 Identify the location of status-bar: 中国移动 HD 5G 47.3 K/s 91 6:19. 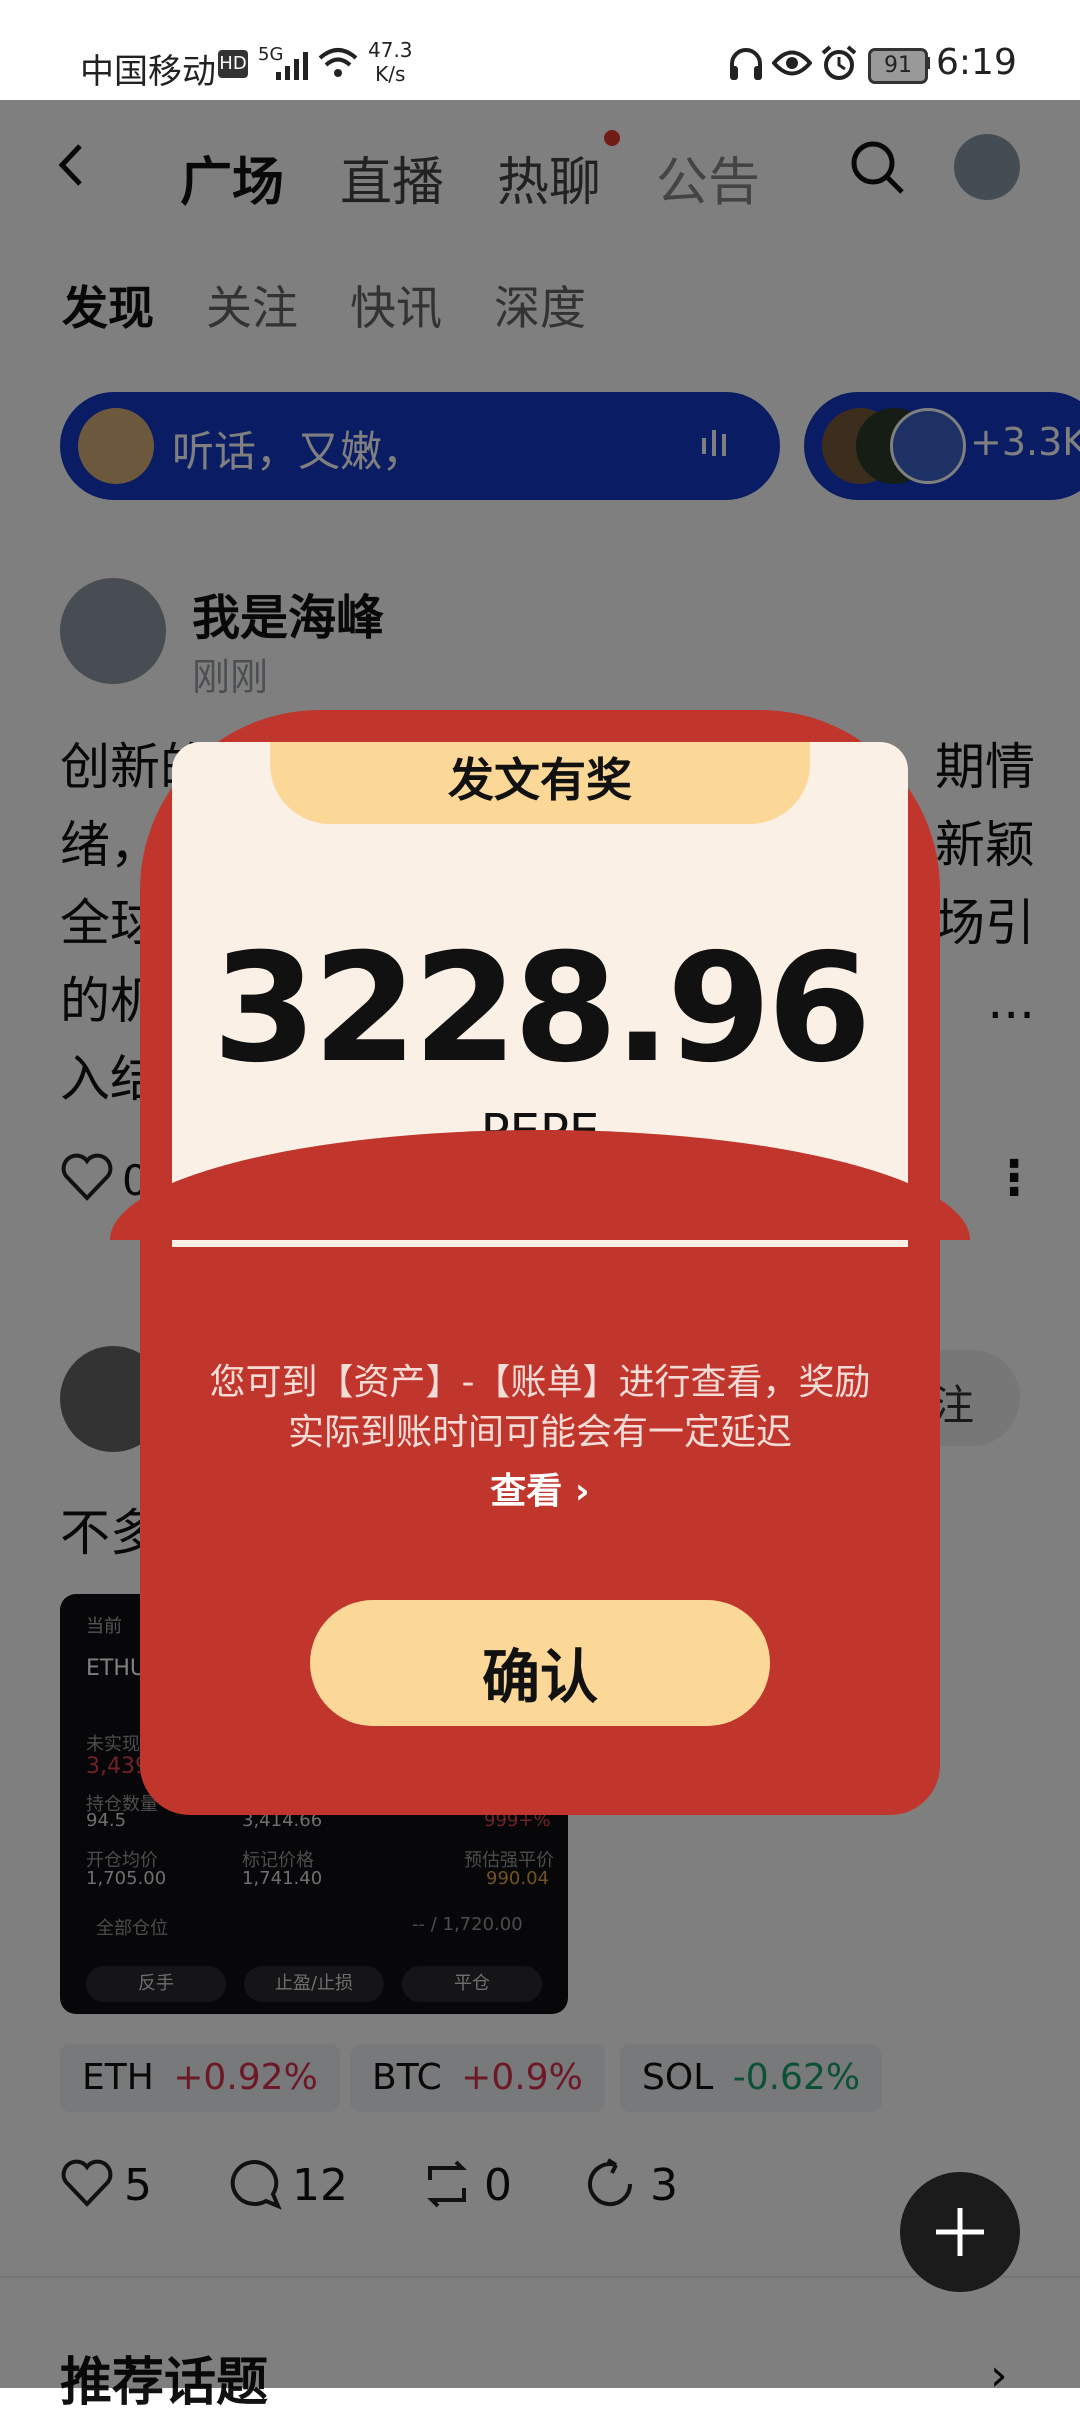
(540, 50).